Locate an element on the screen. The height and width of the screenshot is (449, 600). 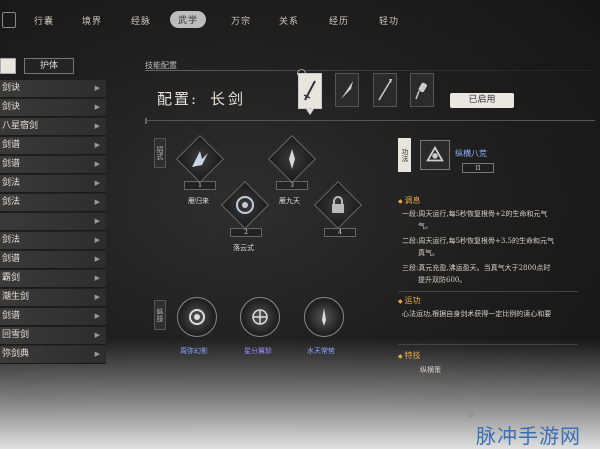
tab-qinggong: 轻功 is located at coordinates (389, 20).